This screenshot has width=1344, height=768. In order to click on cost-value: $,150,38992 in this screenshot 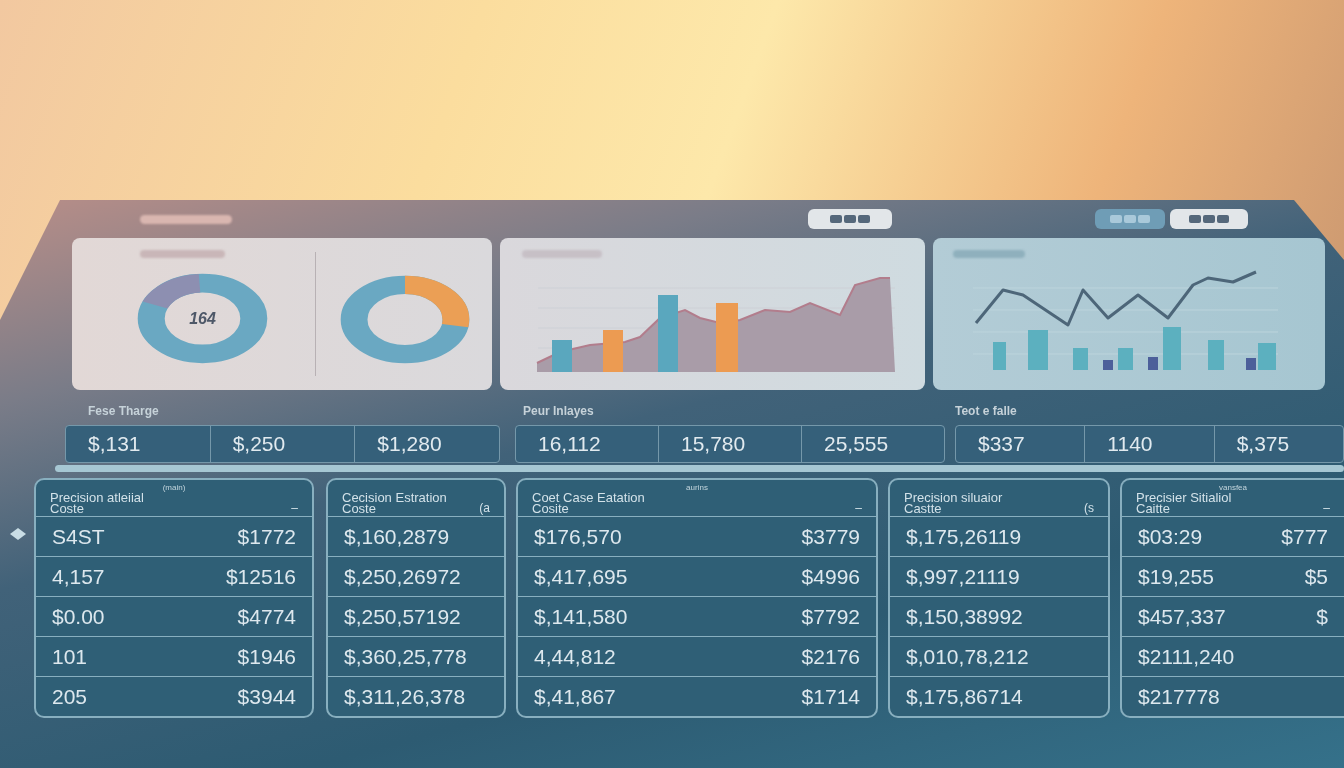, I will do `click(964, 616)`.